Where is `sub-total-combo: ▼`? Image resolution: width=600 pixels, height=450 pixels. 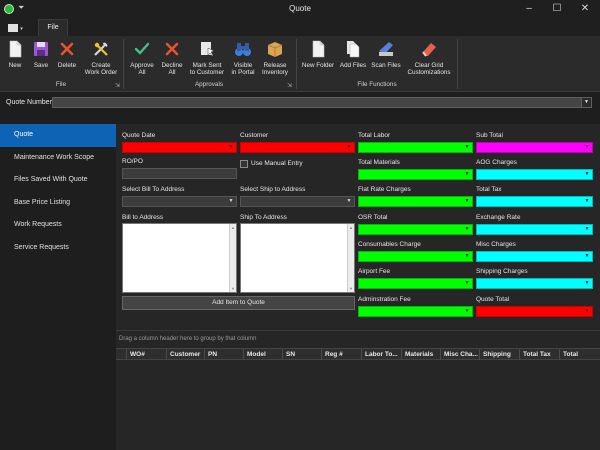
sub-total-combo: ▼ is located at coordinates (534, 147).